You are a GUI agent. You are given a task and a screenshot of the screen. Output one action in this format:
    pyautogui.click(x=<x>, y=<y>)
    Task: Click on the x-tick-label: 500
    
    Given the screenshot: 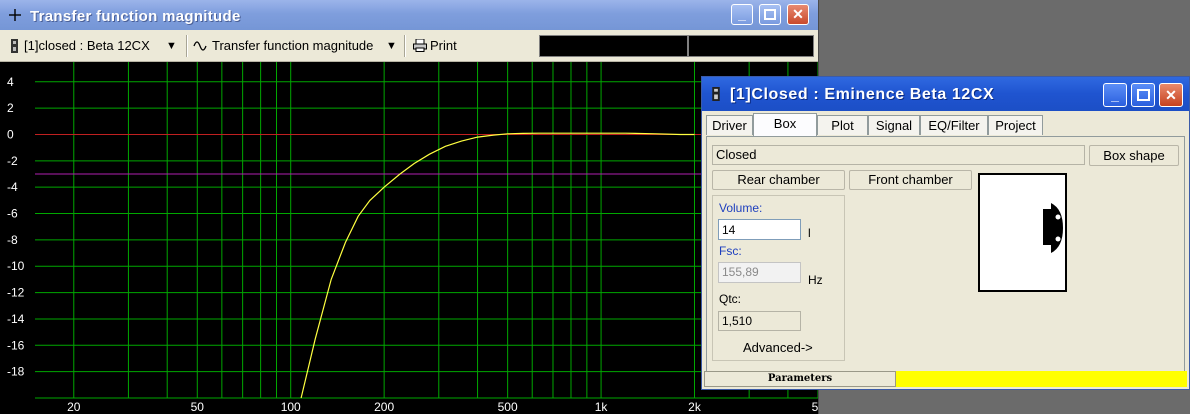 What is the action you would take?
    pyautogui.click(x=508, y=407)
    